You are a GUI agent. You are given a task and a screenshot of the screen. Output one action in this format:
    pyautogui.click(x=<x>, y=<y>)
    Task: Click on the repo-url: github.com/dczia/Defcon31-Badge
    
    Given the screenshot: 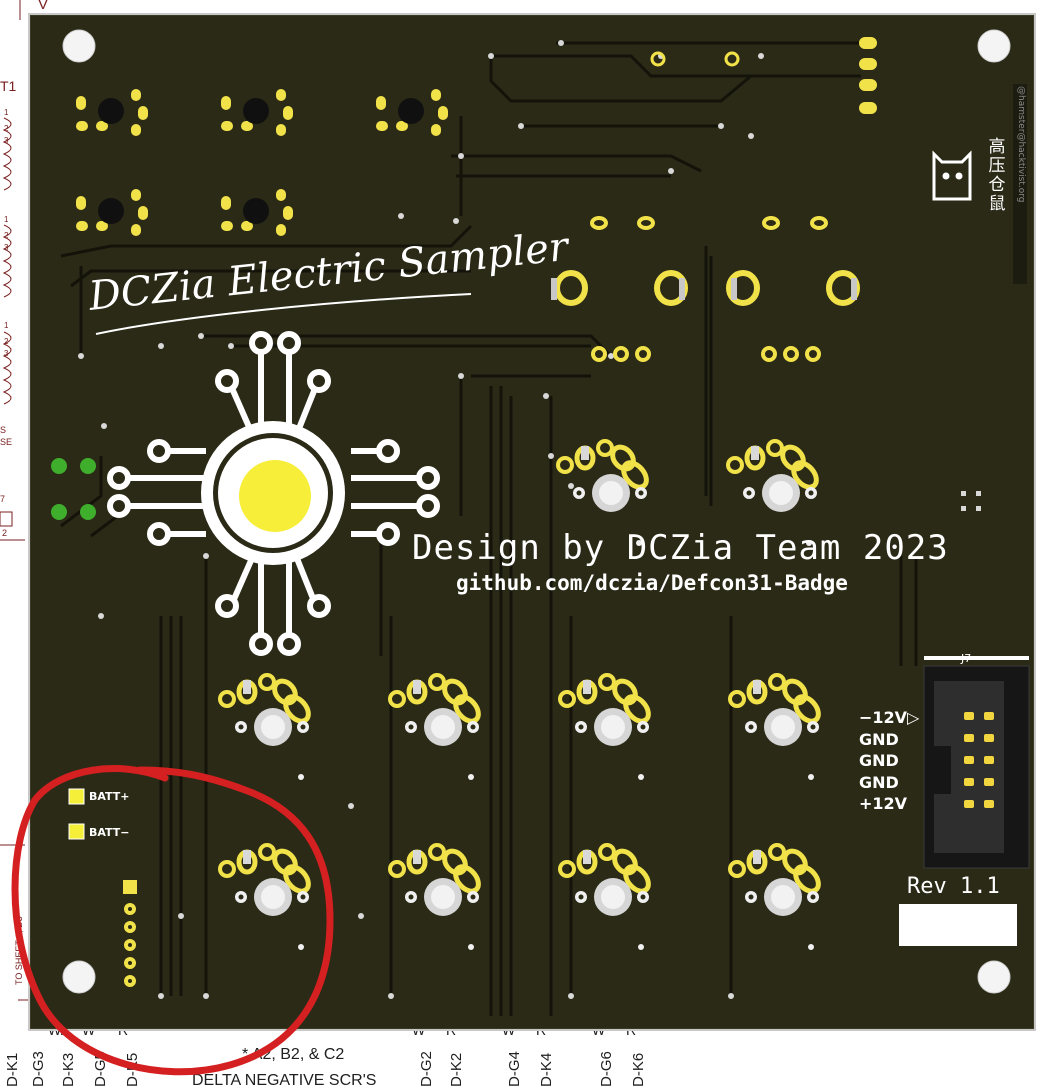 What is the action you would take?
    pyautogui.click(x=652, y=583)
    